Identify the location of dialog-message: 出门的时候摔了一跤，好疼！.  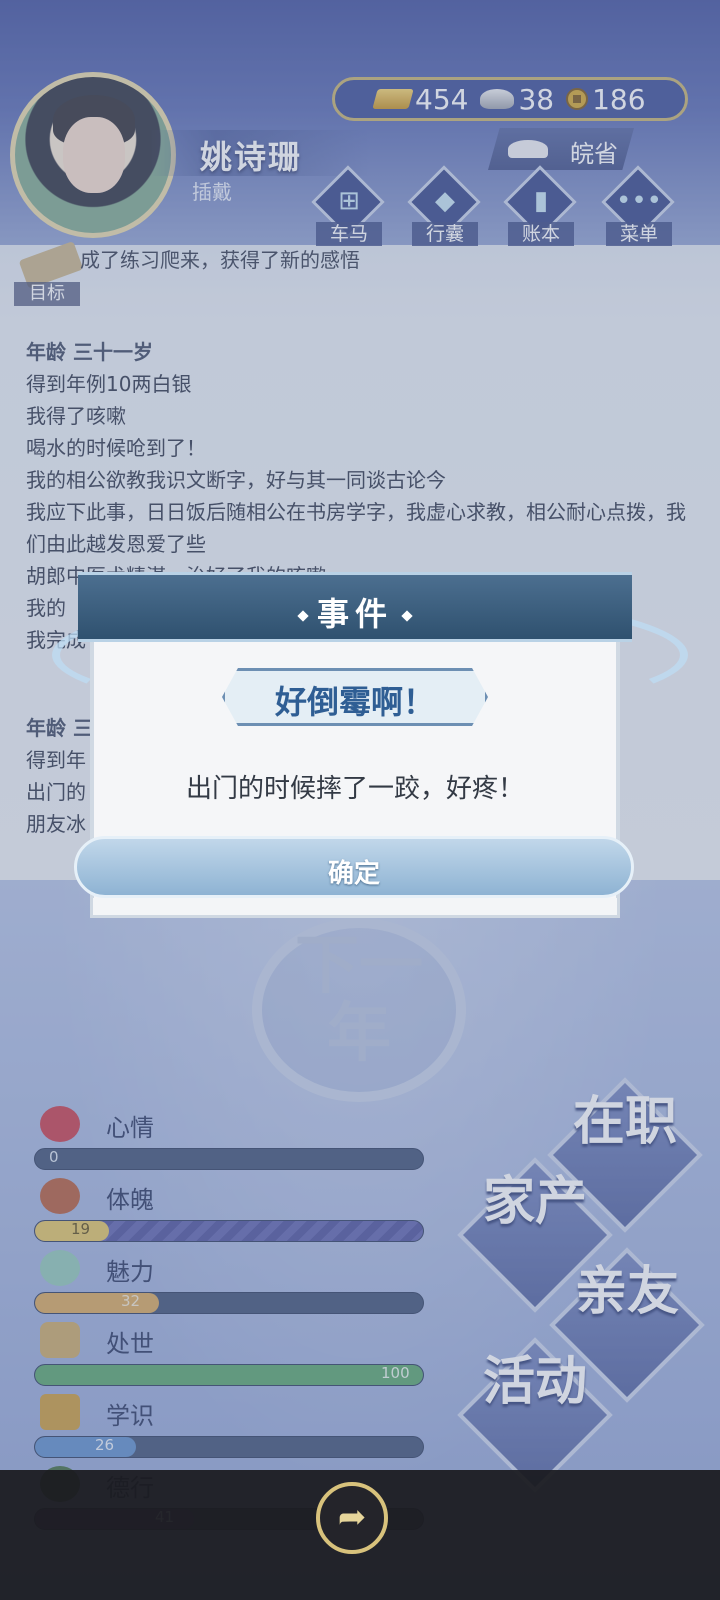
(354, 789).